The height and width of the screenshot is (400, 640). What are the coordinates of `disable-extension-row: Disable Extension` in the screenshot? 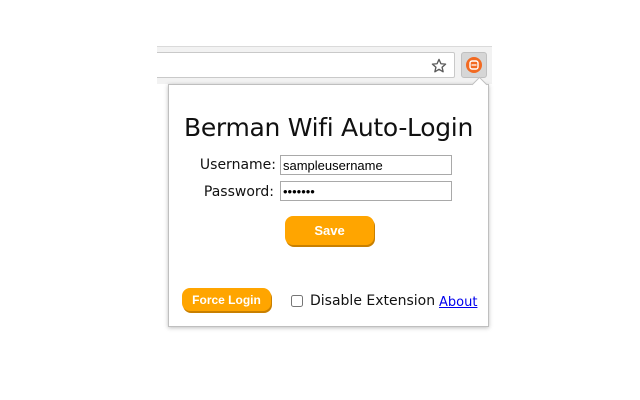 It's located at (363, 301).